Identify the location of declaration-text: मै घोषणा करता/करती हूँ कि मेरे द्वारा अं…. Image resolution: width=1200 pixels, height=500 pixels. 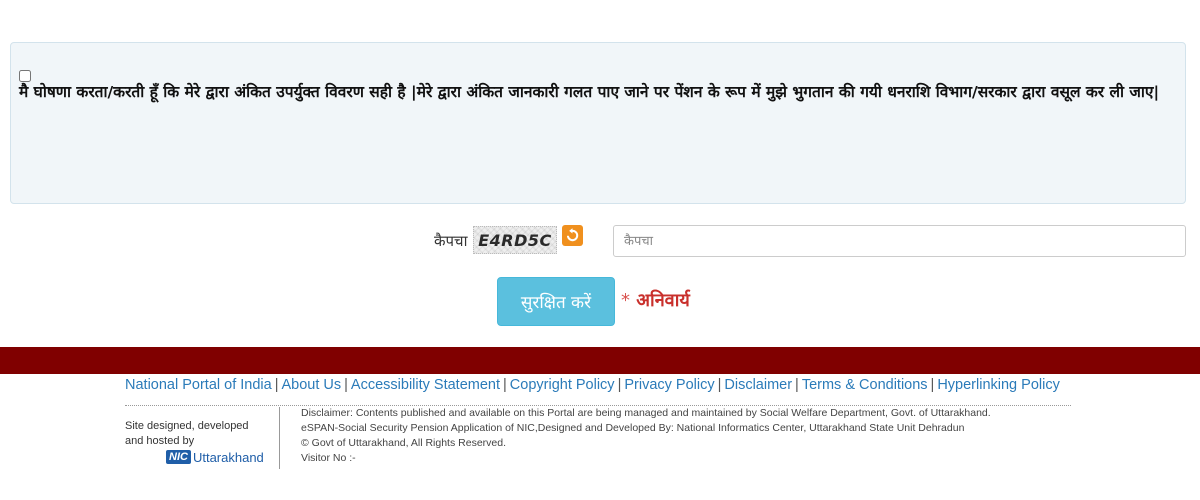
(589, 92).